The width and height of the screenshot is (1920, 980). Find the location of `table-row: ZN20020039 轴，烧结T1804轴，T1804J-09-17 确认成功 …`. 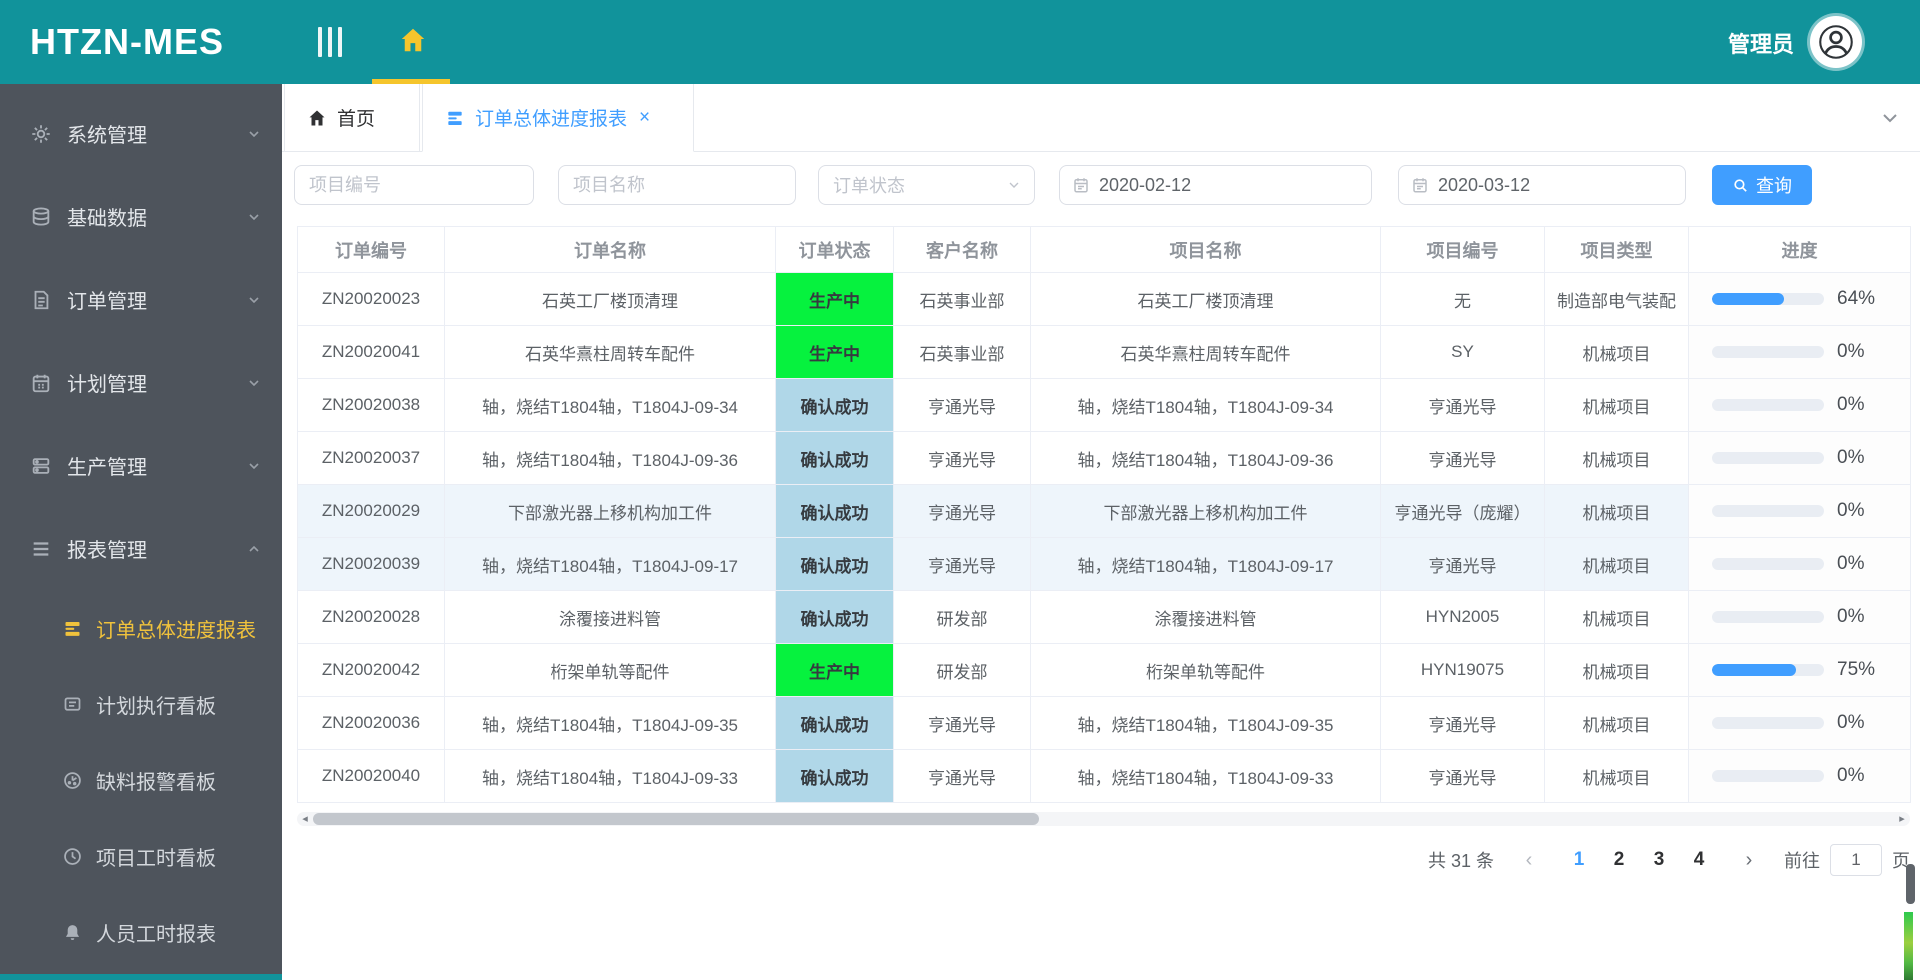

table-row: ZN20020039 轴，烧结T1804轴，T1804J-09-17 确认成功 … is located at coordinates (1104, 564).